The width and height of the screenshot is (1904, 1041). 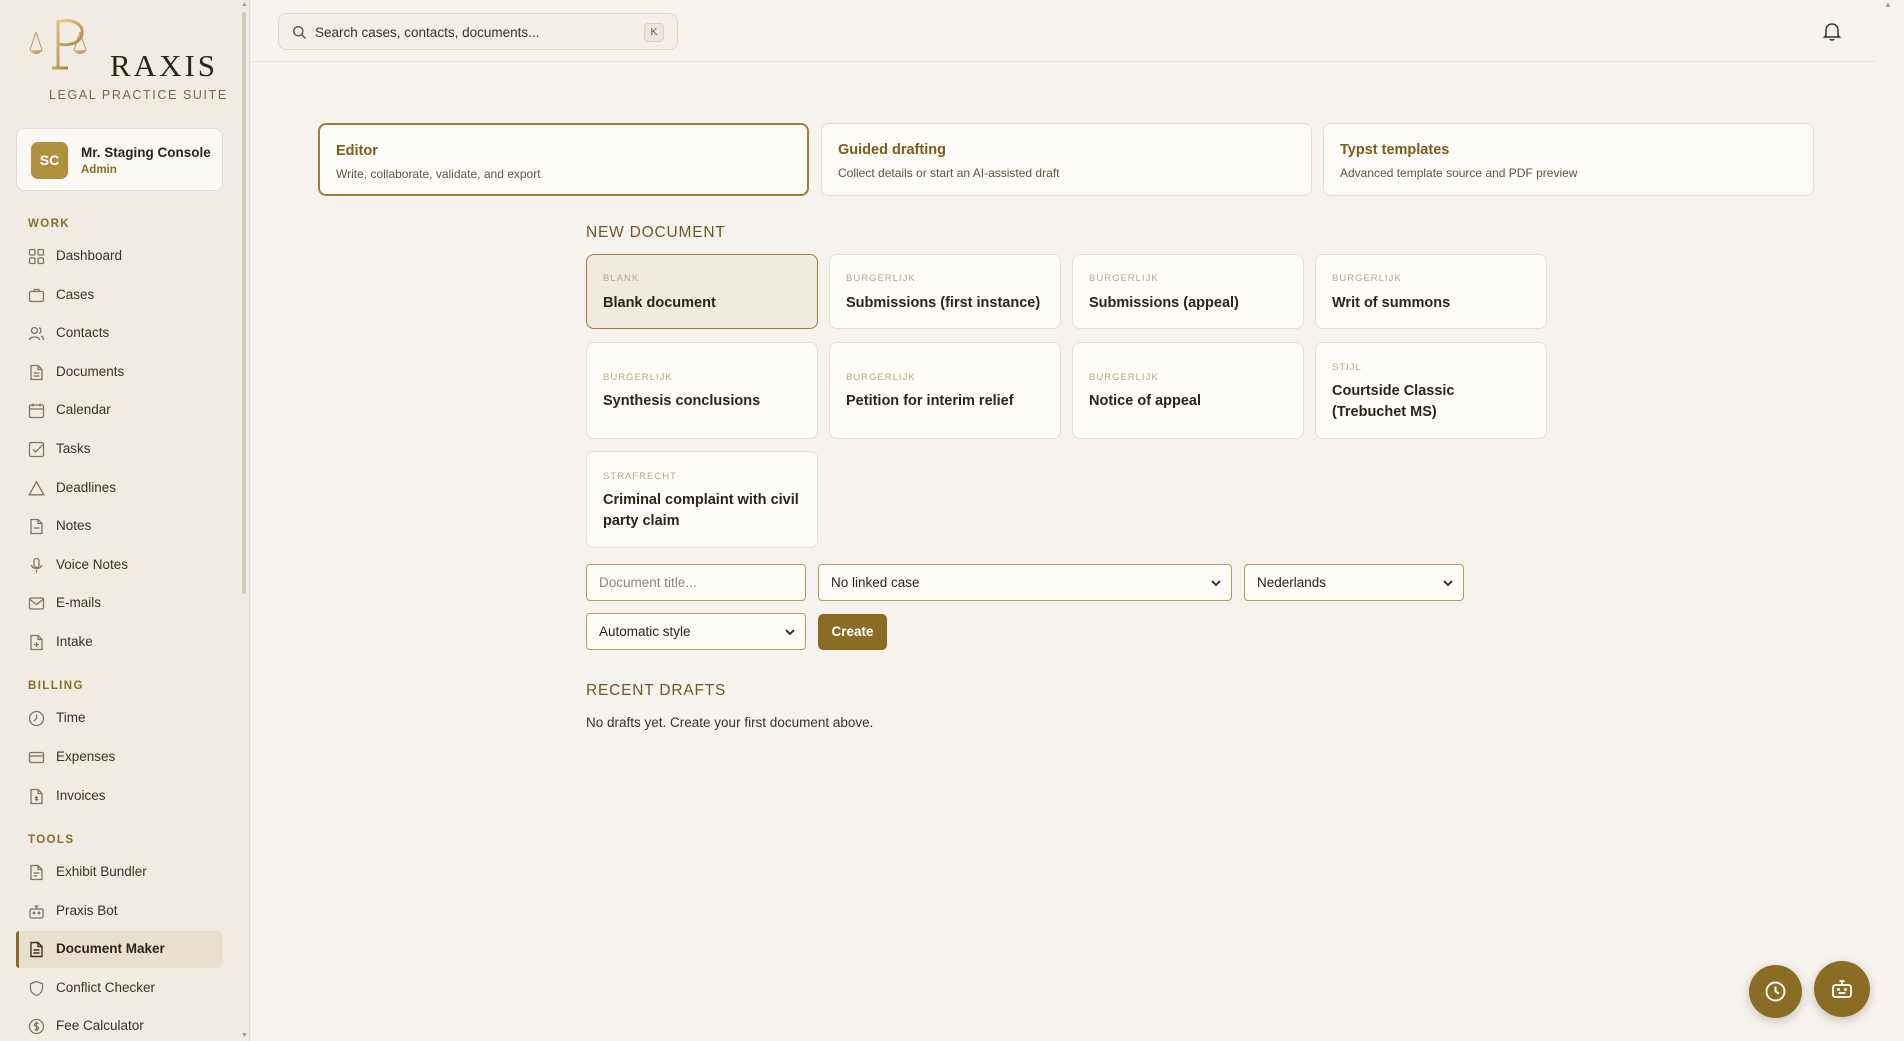 What do you see at coordinates (852, 632) in the screenshot?
I see `create-button: Create` at bounding box center [852, 632].